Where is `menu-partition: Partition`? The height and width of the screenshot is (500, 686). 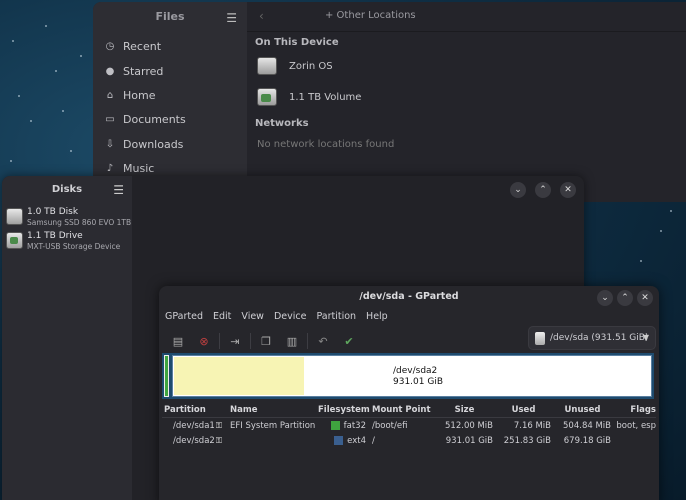
menu-partition: Partition is located at coordinates (336, 316).